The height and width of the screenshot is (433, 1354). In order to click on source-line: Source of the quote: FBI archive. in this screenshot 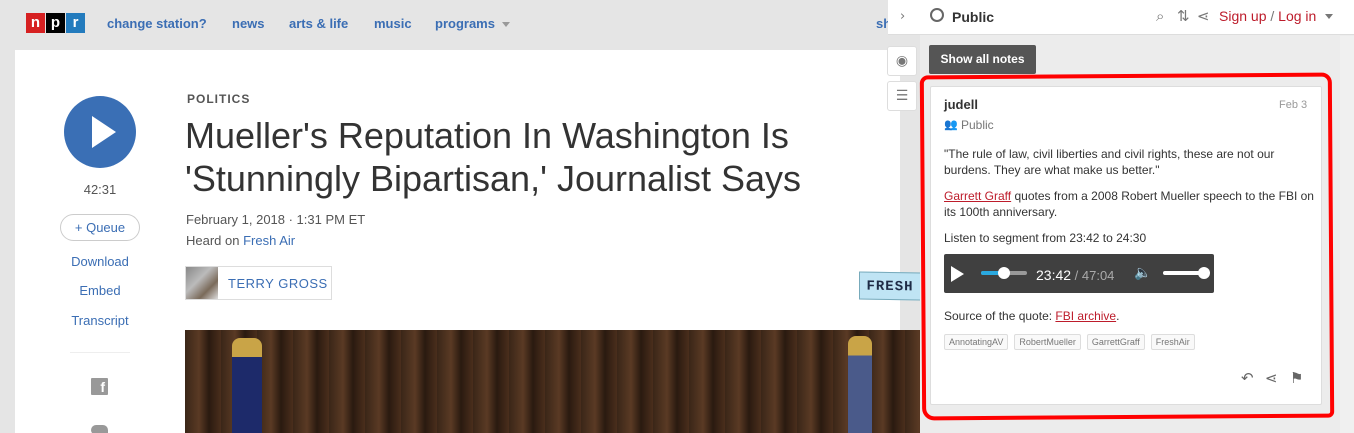, I will do `click(1129, 316)`.